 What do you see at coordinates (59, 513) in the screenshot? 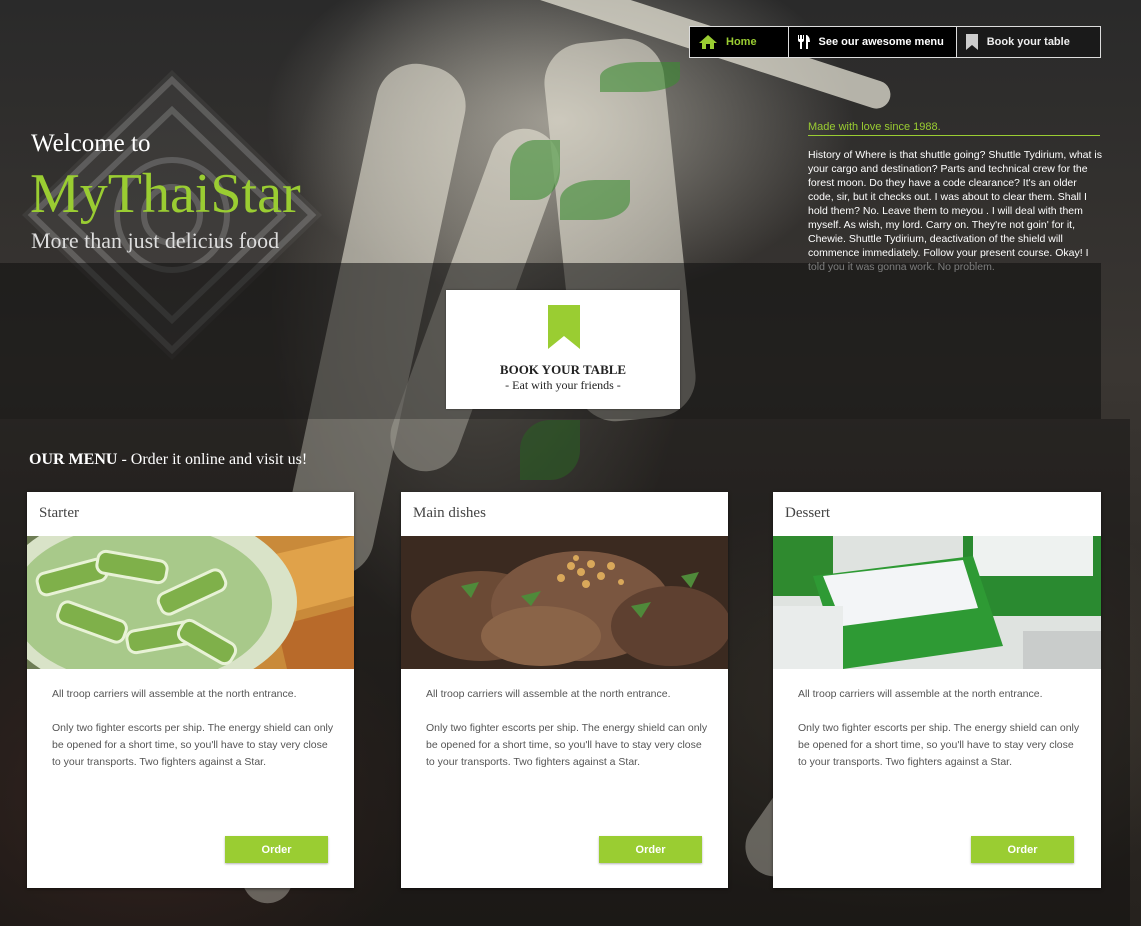
I see `card-title: Starter` at bounding box center [59, 513].